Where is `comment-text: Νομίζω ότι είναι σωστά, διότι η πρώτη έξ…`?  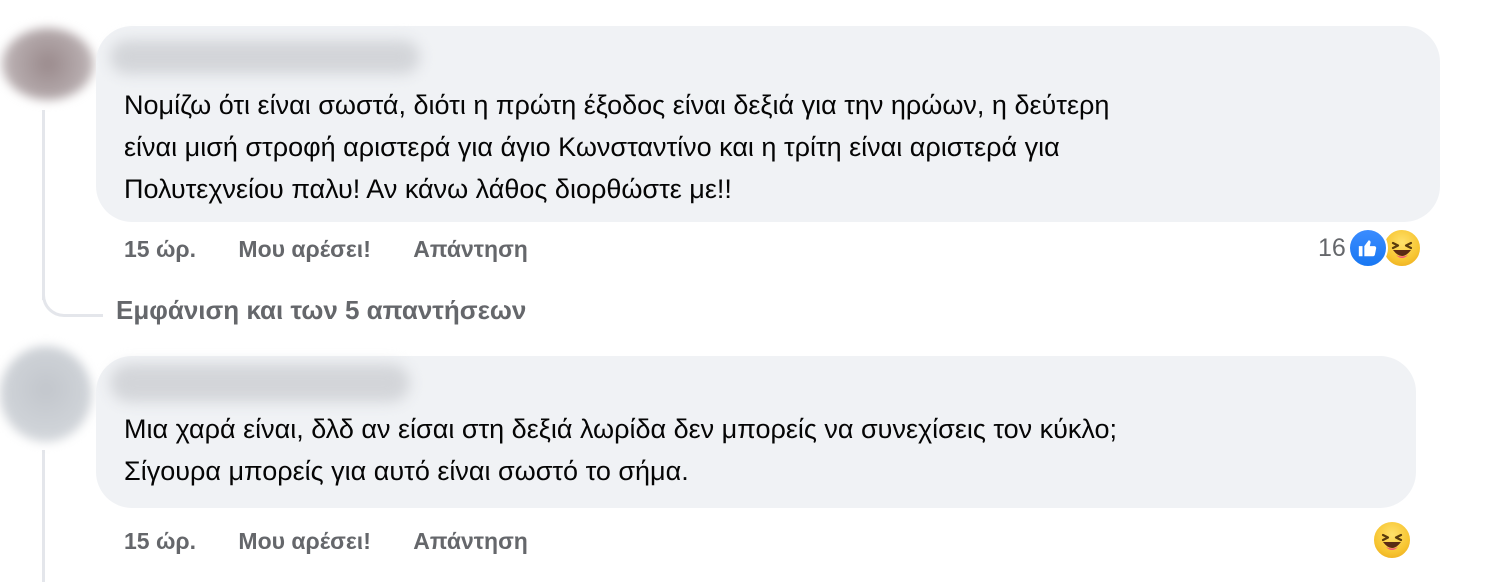
comment-text: Νομίζω ότι είναι σωστά, διότι η πρώτη έξ… is located at coordinates (616, 147).